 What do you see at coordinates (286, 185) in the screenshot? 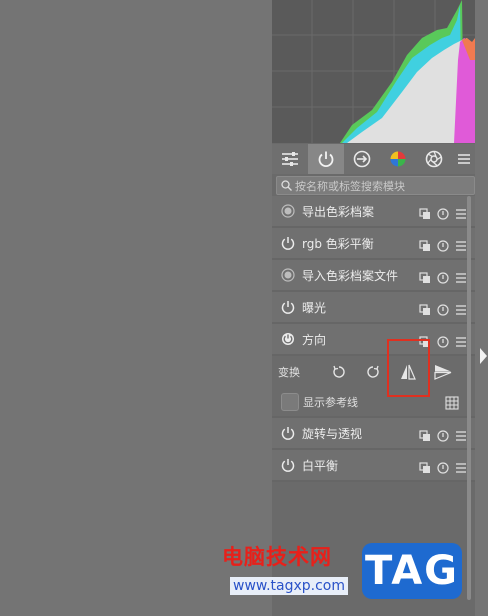
I see `search-icon` at bounding box center [286, 185].